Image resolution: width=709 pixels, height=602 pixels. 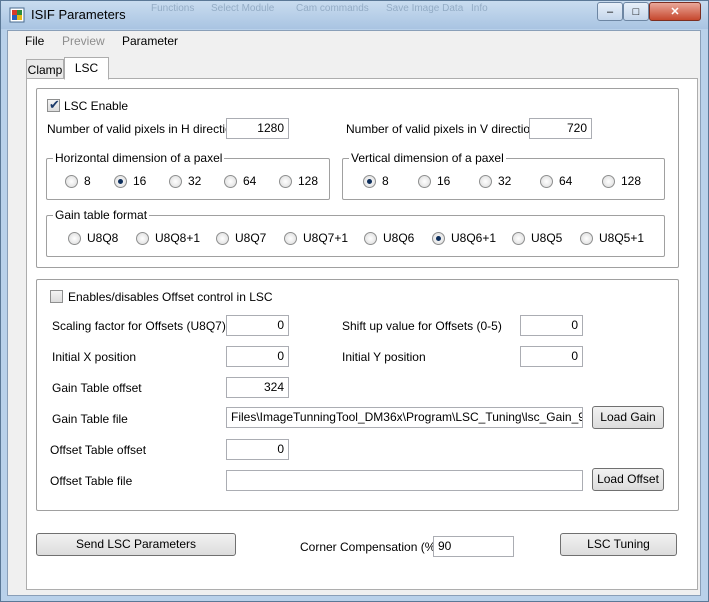 What do you see at coordinates (222, 238) in the screenshot?
I see `gain-format-radio-u8q7` at bounding box center [222, 238].